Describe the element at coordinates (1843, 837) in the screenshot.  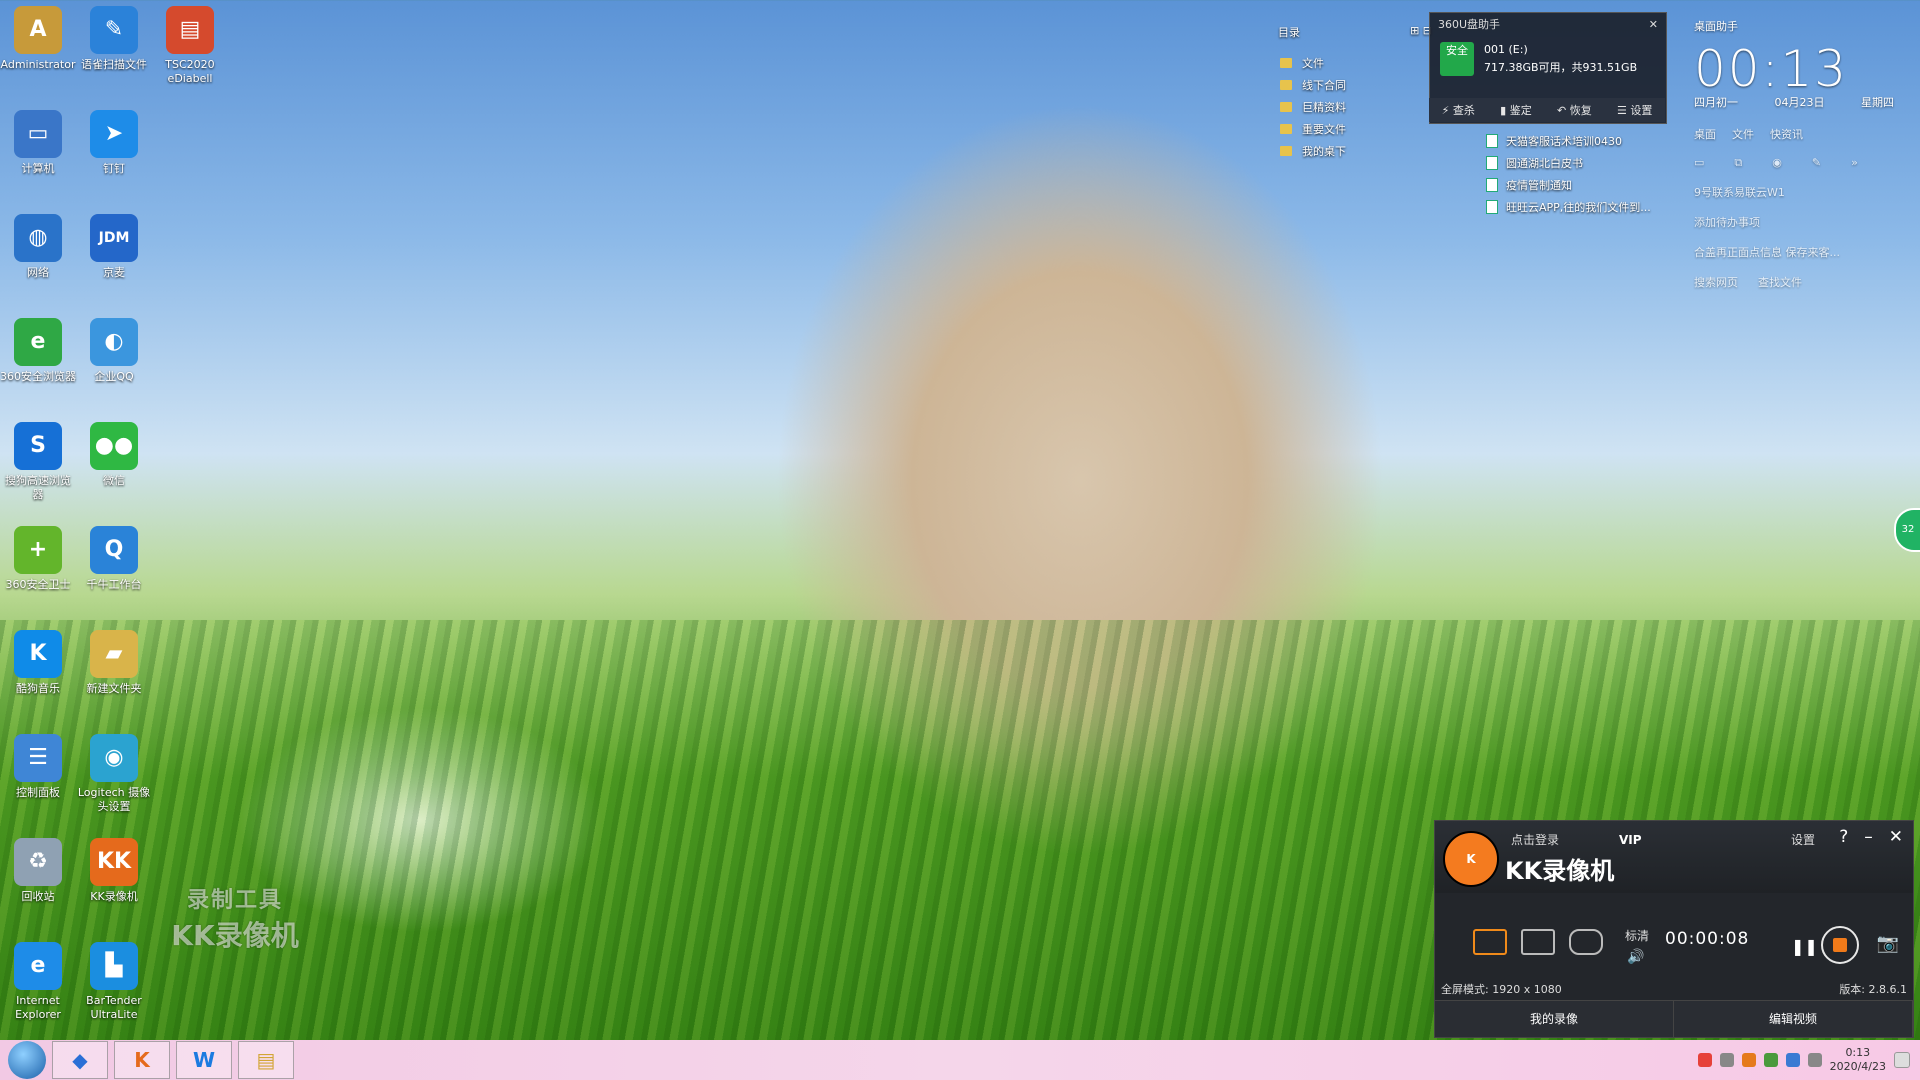
I see `help-icon: ?` at that location.